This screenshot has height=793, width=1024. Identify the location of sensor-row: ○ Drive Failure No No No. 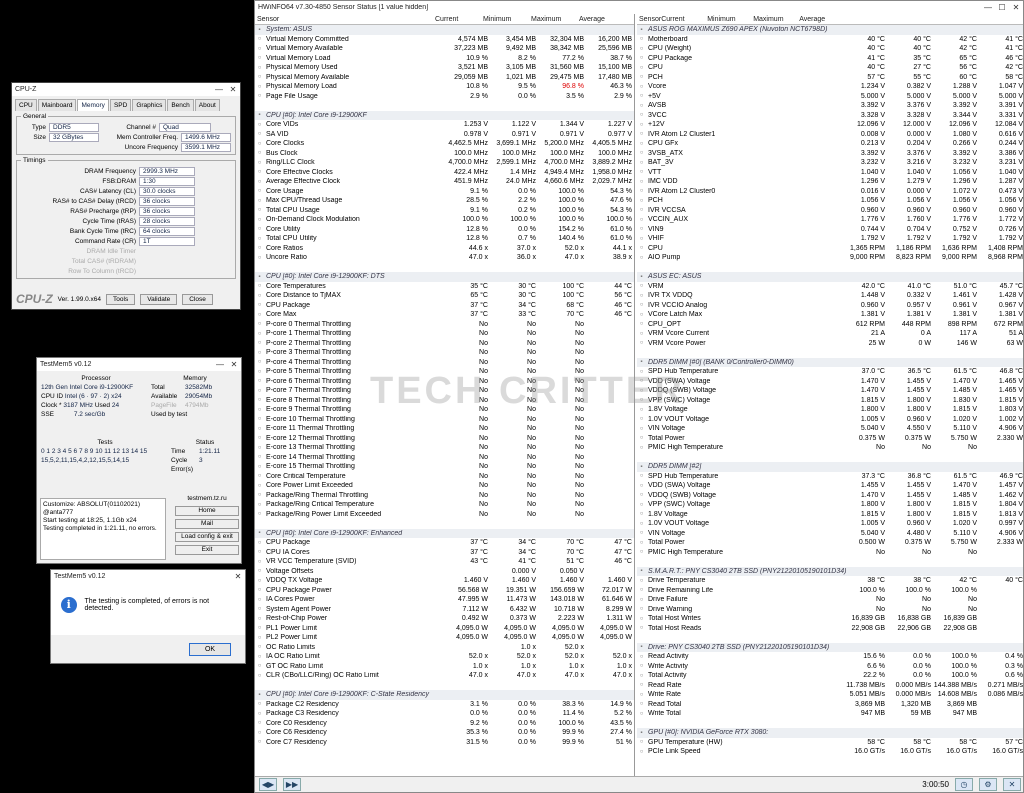
(830, 600).